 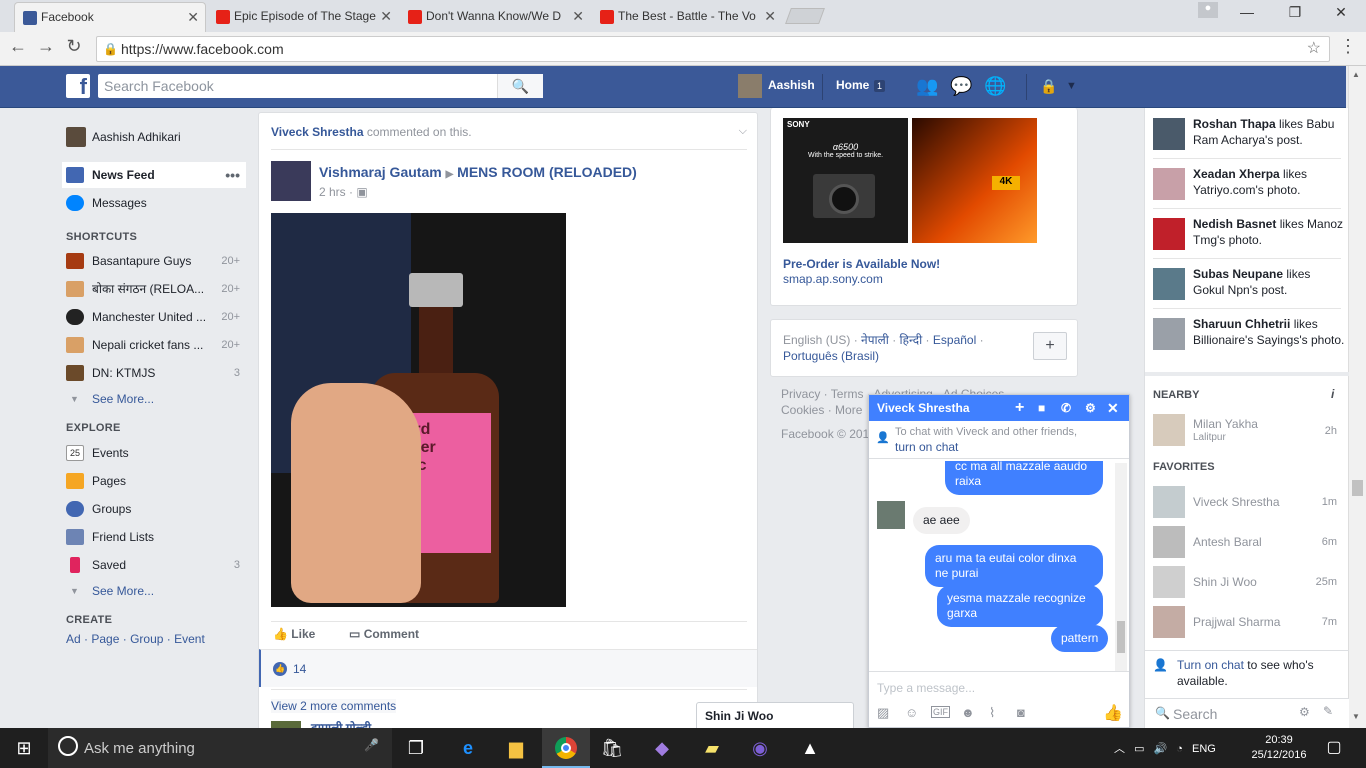 I want to click on privacy-shortcuts-icon: 🔒, so click(x=1048, y=86).